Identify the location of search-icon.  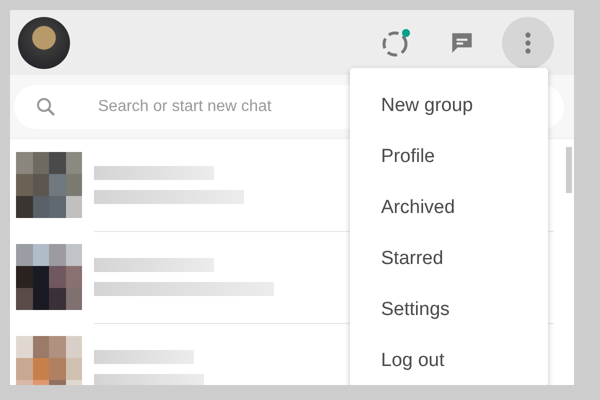
(46, 106).